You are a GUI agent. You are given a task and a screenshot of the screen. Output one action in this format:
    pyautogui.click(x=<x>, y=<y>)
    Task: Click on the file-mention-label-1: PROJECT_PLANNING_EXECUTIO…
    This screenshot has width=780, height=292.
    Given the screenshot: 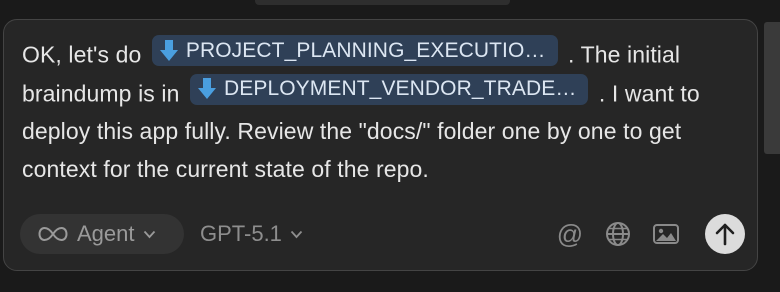 What is the action you would take?
    pyautogui.click(x=365, y=50)
    